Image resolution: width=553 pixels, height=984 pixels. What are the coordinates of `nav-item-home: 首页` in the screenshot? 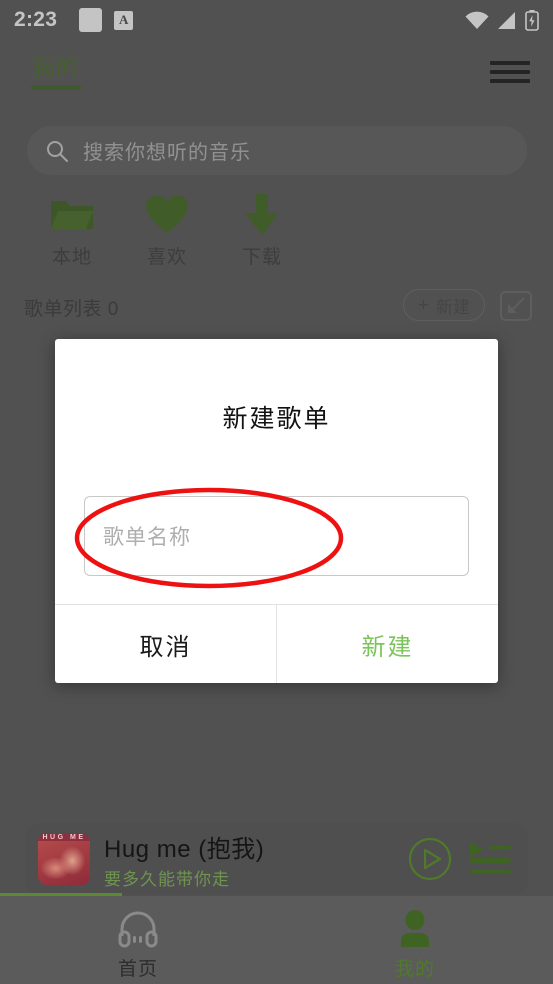 It's located at (138, 943).